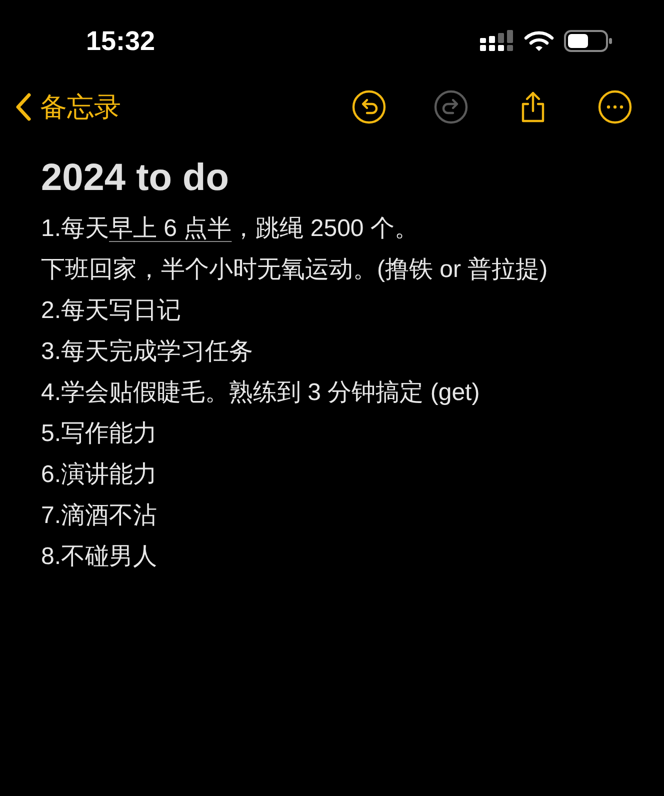 The image size is (664, 796). What do you see at coordinates (135, 178) in the screenshot?
I see `note-title: 2024 to do` at bounding box center [135, 178].